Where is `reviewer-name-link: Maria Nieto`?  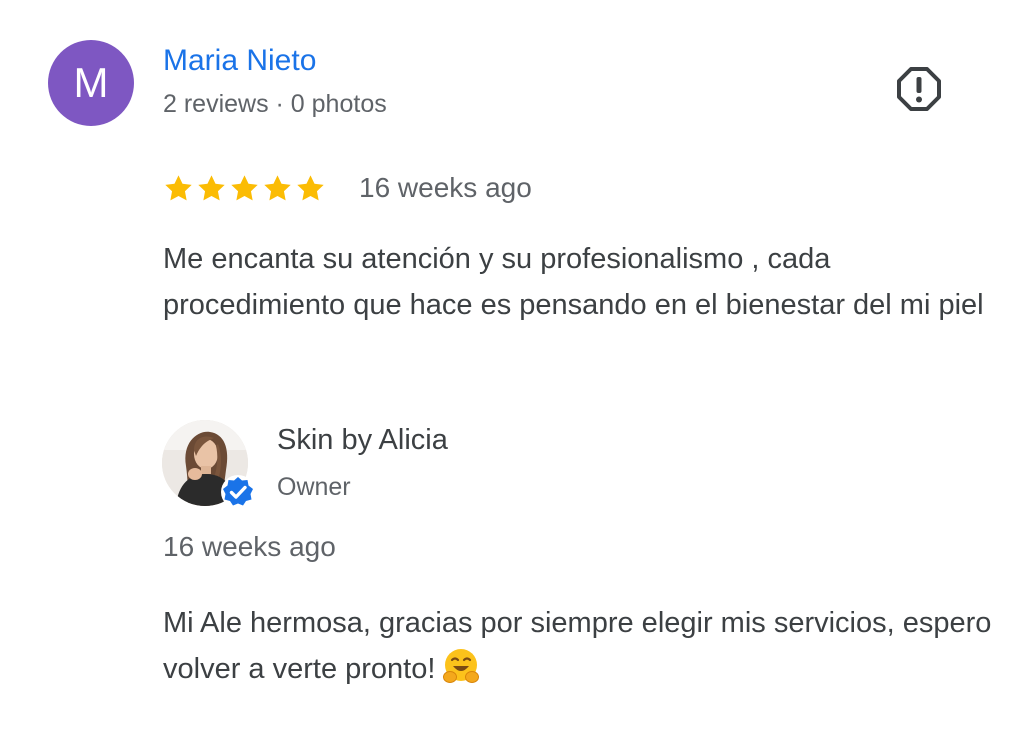 reviewer-name-link: Maria Nieto is located at coordinates (239, 61).